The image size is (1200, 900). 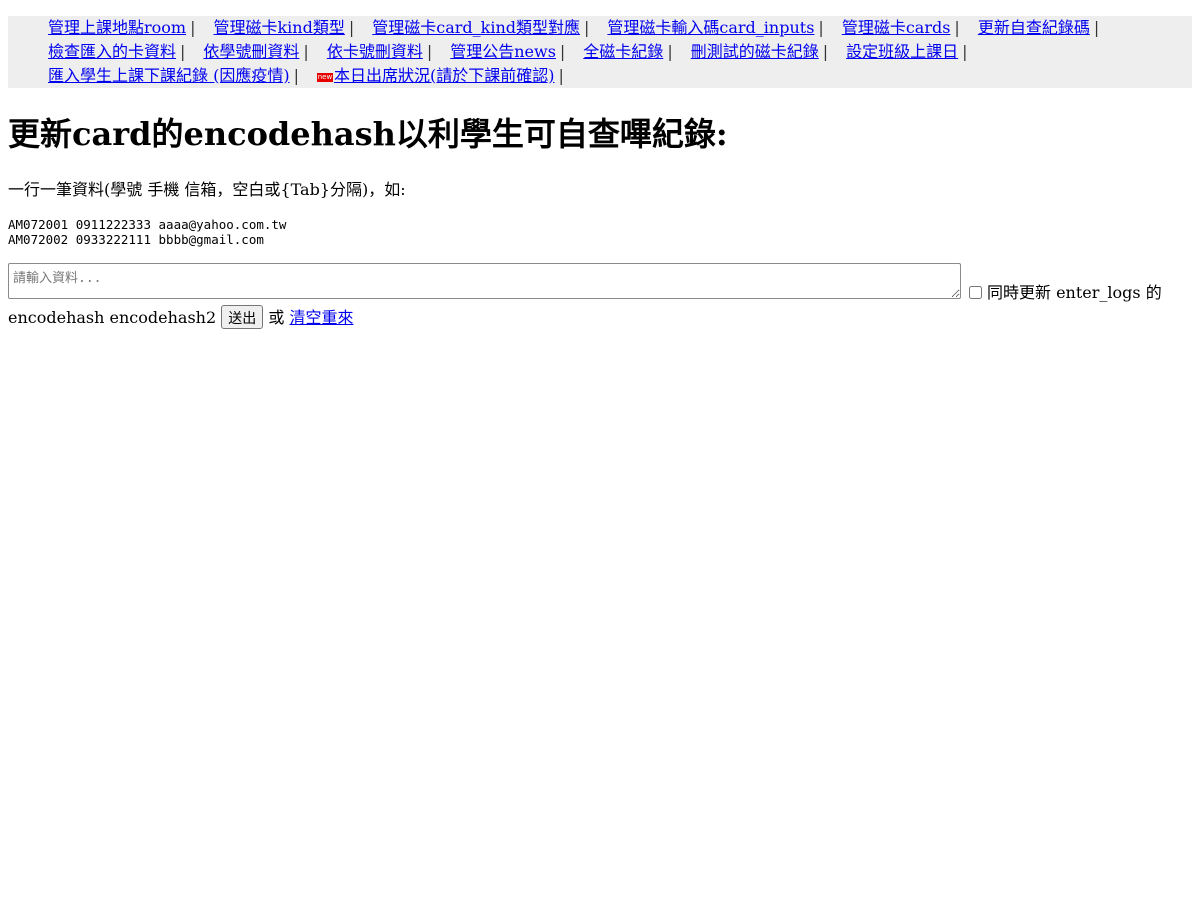 What do you see at coordinates (368, 134) in the screenshot?
I see `page-title: 更新card的encodehash以利學生可自查嗶紀錄:` at bounding box center [368, 134].